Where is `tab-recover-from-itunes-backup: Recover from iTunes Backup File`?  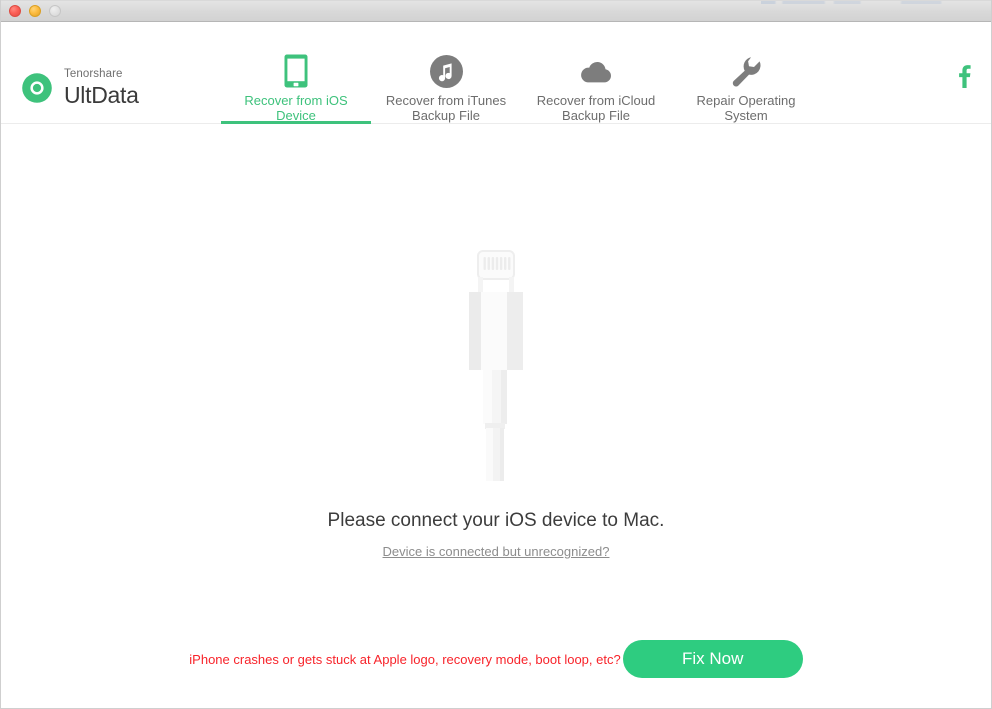 tab-recover-from-itunes-backup: Recover from iTunes Backup File is located at coordinates (446, 72).